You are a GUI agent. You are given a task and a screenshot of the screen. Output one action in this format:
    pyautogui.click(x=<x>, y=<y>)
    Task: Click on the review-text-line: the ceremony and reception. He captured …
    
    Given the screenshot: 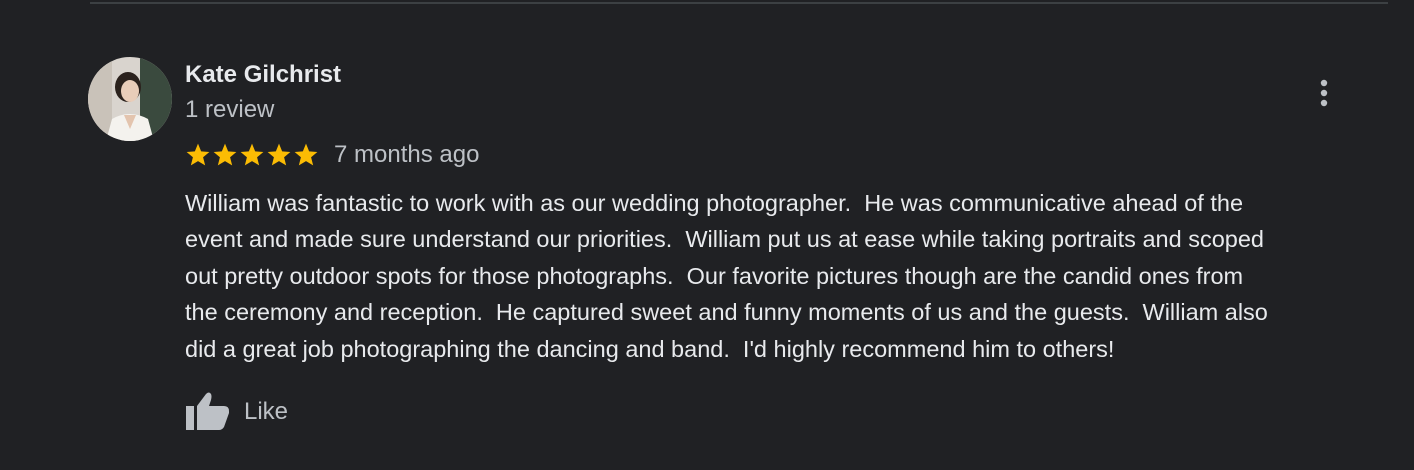 What is the action you would take?
    pyautogui.click(x=726, y=312)
    